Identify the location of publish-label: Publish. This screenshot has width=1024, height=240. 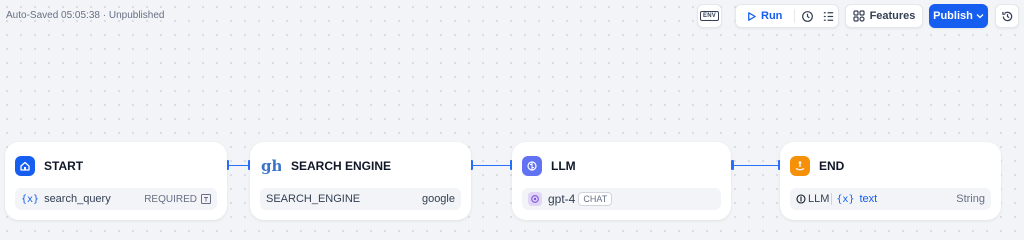
(953, 16).